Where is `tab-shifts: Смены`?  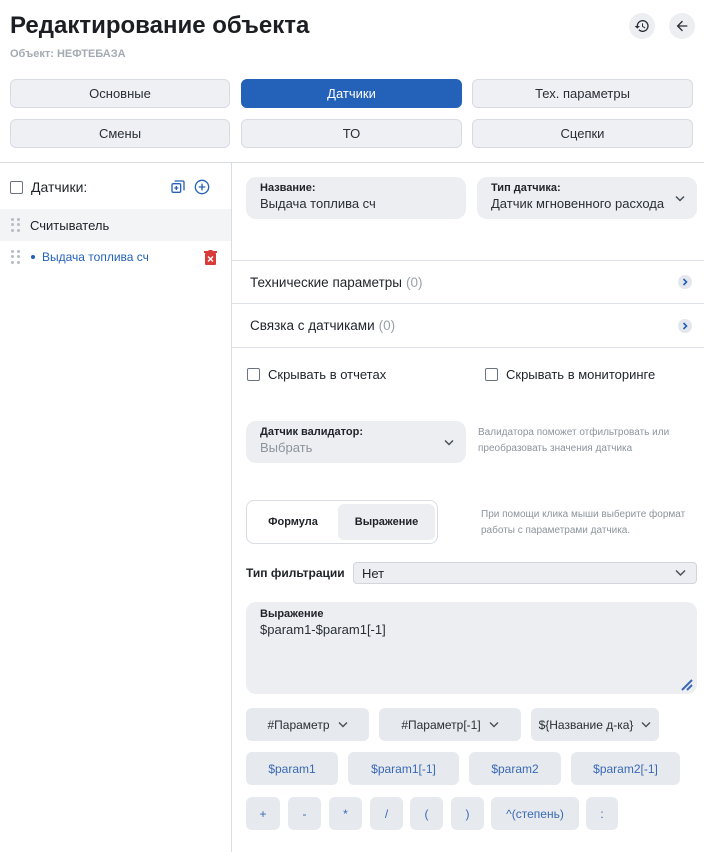 tab-shifts: Смены is located at coordinates (120, 133).